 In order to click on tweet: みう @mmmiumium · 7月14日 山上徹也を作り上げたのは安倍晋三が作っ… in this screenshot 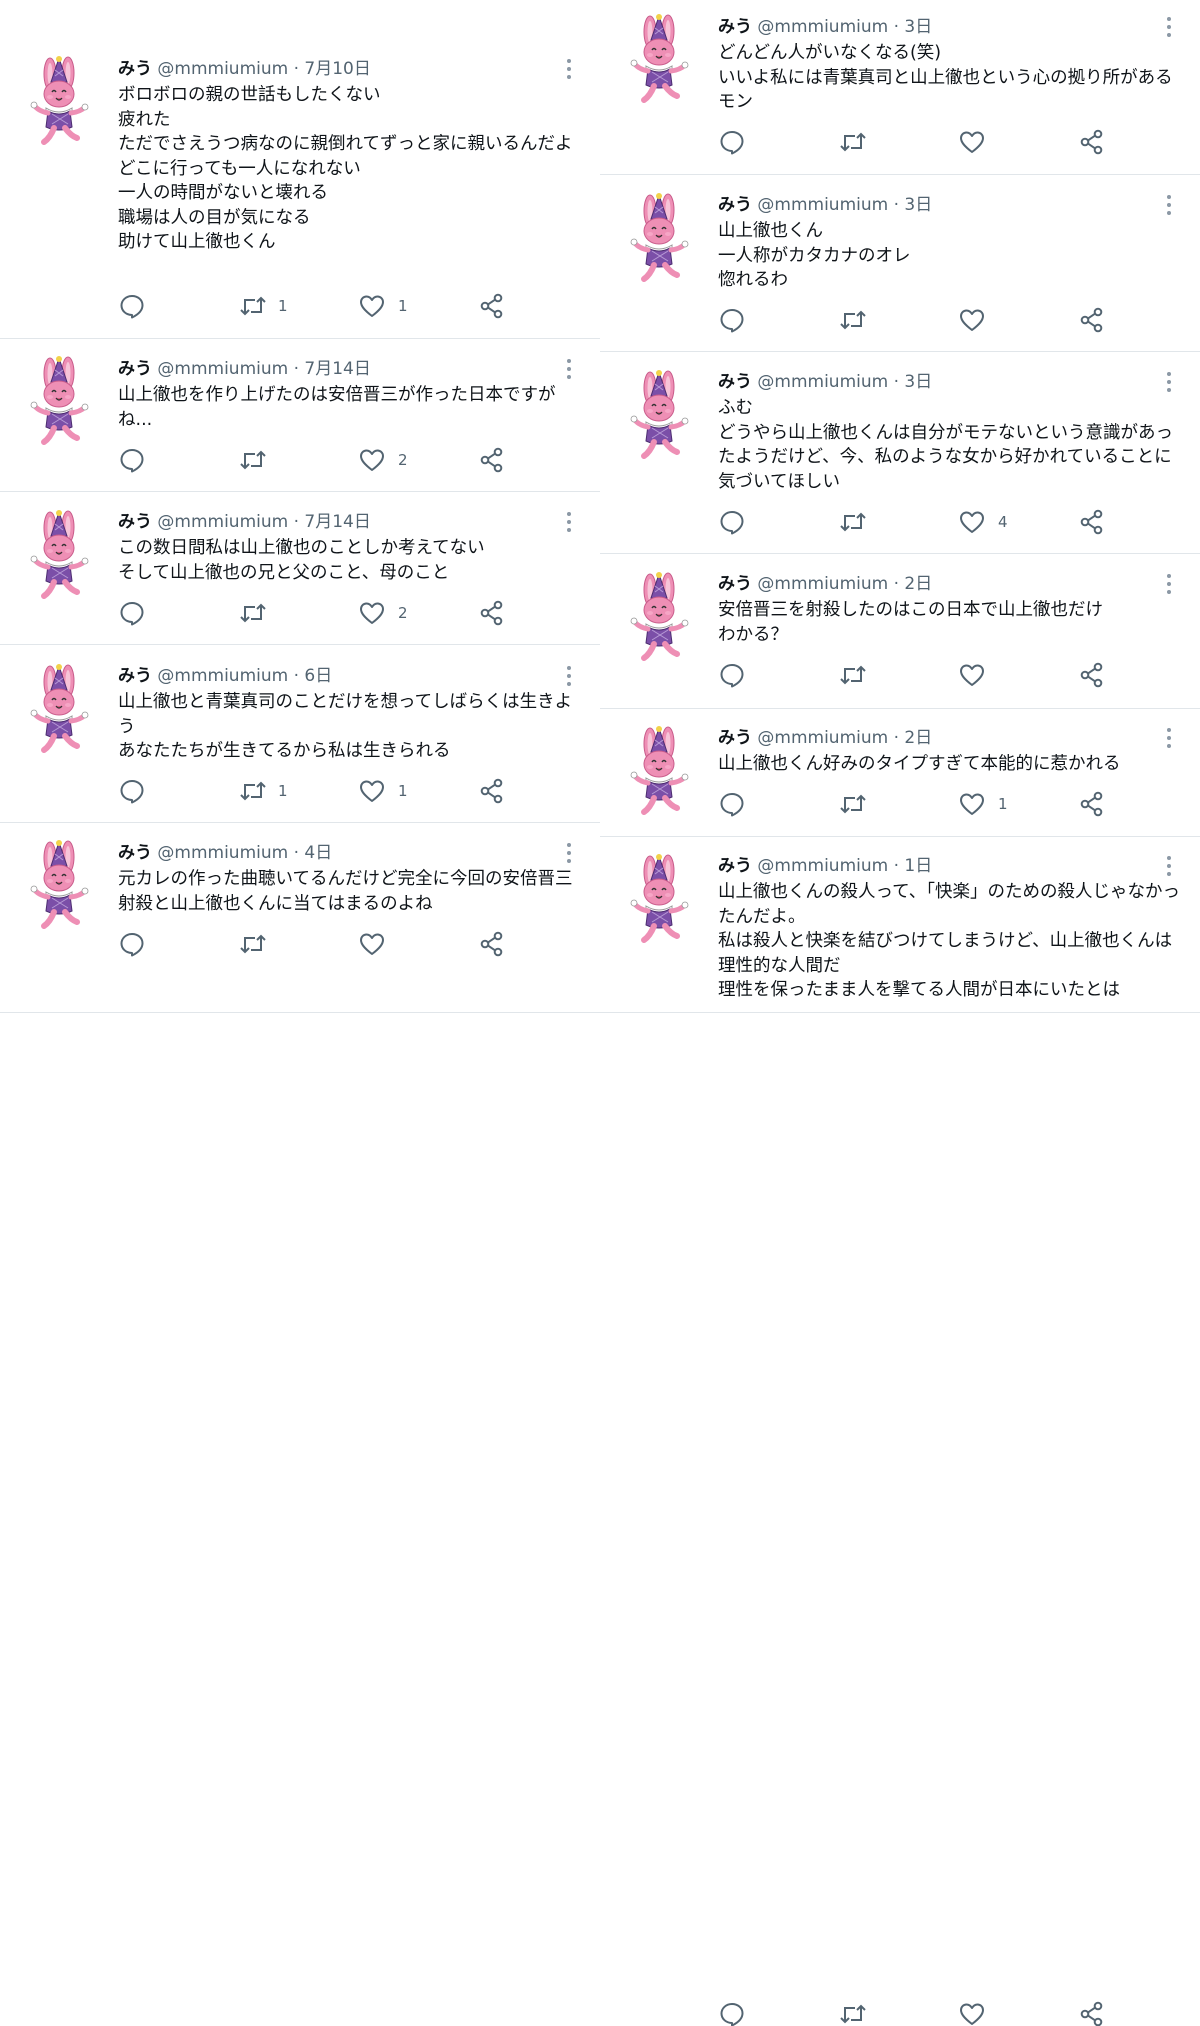, I will do `click(300, 415)`.